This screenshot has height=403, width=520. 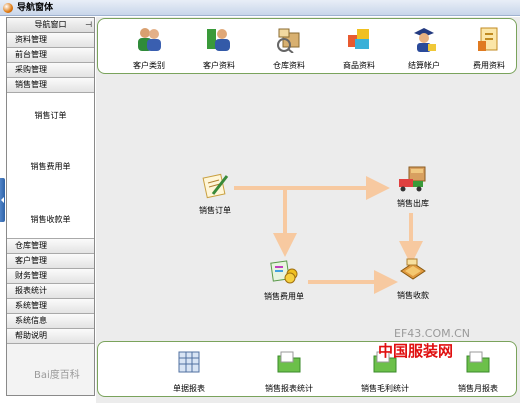 What do you see at coordinates (413, 269) in the screenshot?
I see `sales-receipt-icon` at bounding box center [413, 269].